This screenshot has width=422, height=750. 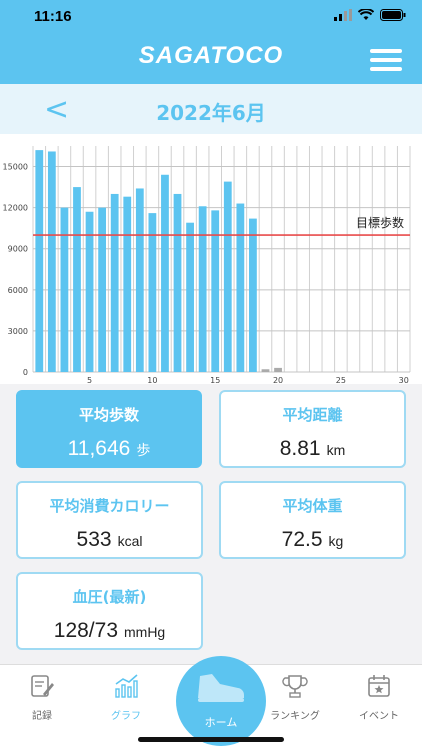 What do you see at coordinates (312, 429) in the screenshot?
I see `avg-distance-card: 平均距離 8.81 km` at bounding box center [312, 429].